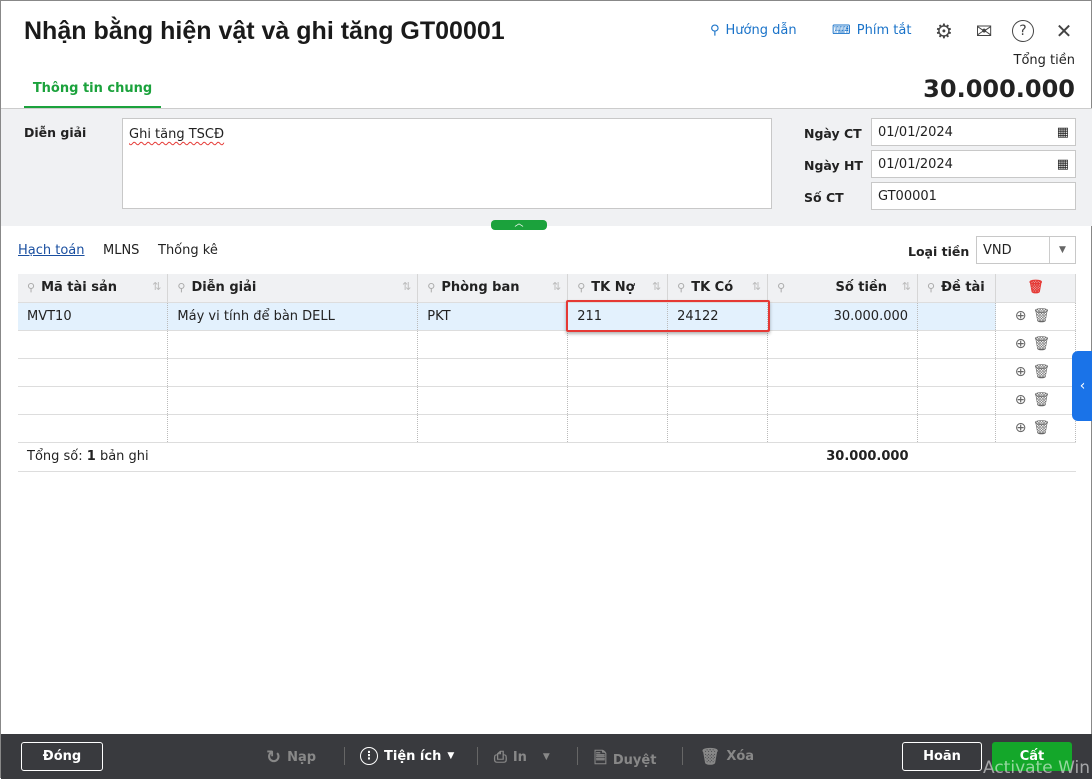  What do you see at coordinates (956, 316) in the screenshot?
I see `cell-project` at bounding box center [956, 316].